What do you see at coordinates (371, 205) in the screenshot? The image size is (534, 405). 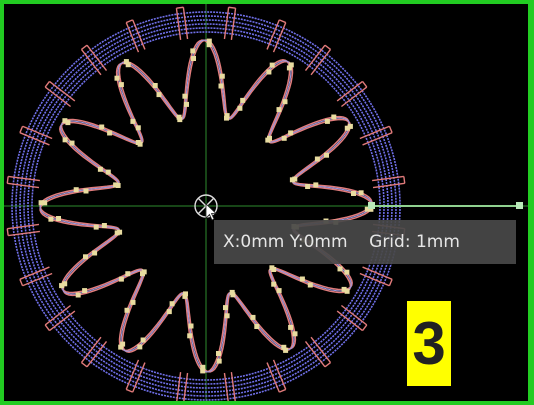 I see `track-end-pad-left` at bounding box center [371, 205].